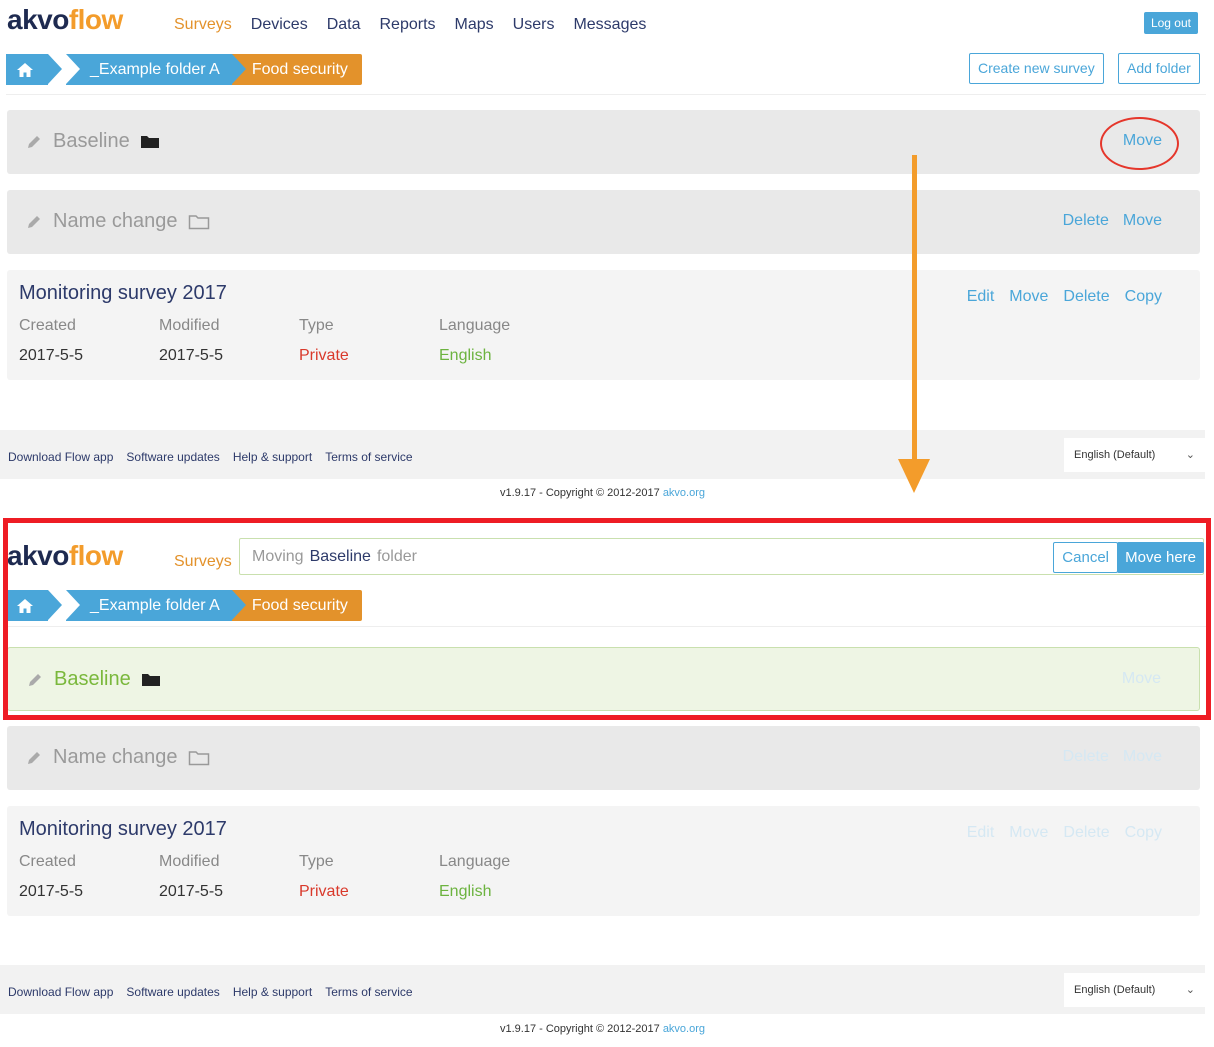  What do you see at coordinates (344, 25) in the screenshot?
I see `nav-data: Data` at bounding box center [344, 25].